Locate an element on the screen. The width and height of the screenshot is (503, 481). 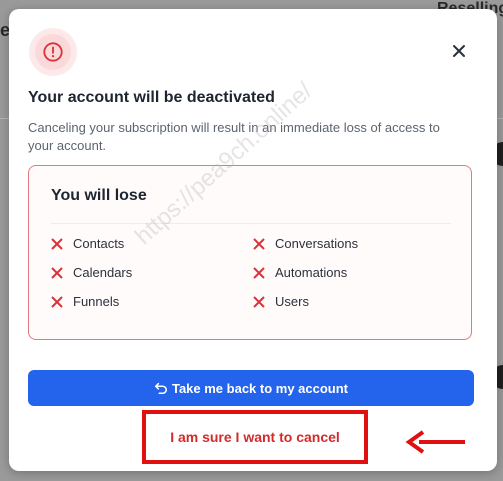
loss-item-label: Funnels is located at coordinates (96, 301).